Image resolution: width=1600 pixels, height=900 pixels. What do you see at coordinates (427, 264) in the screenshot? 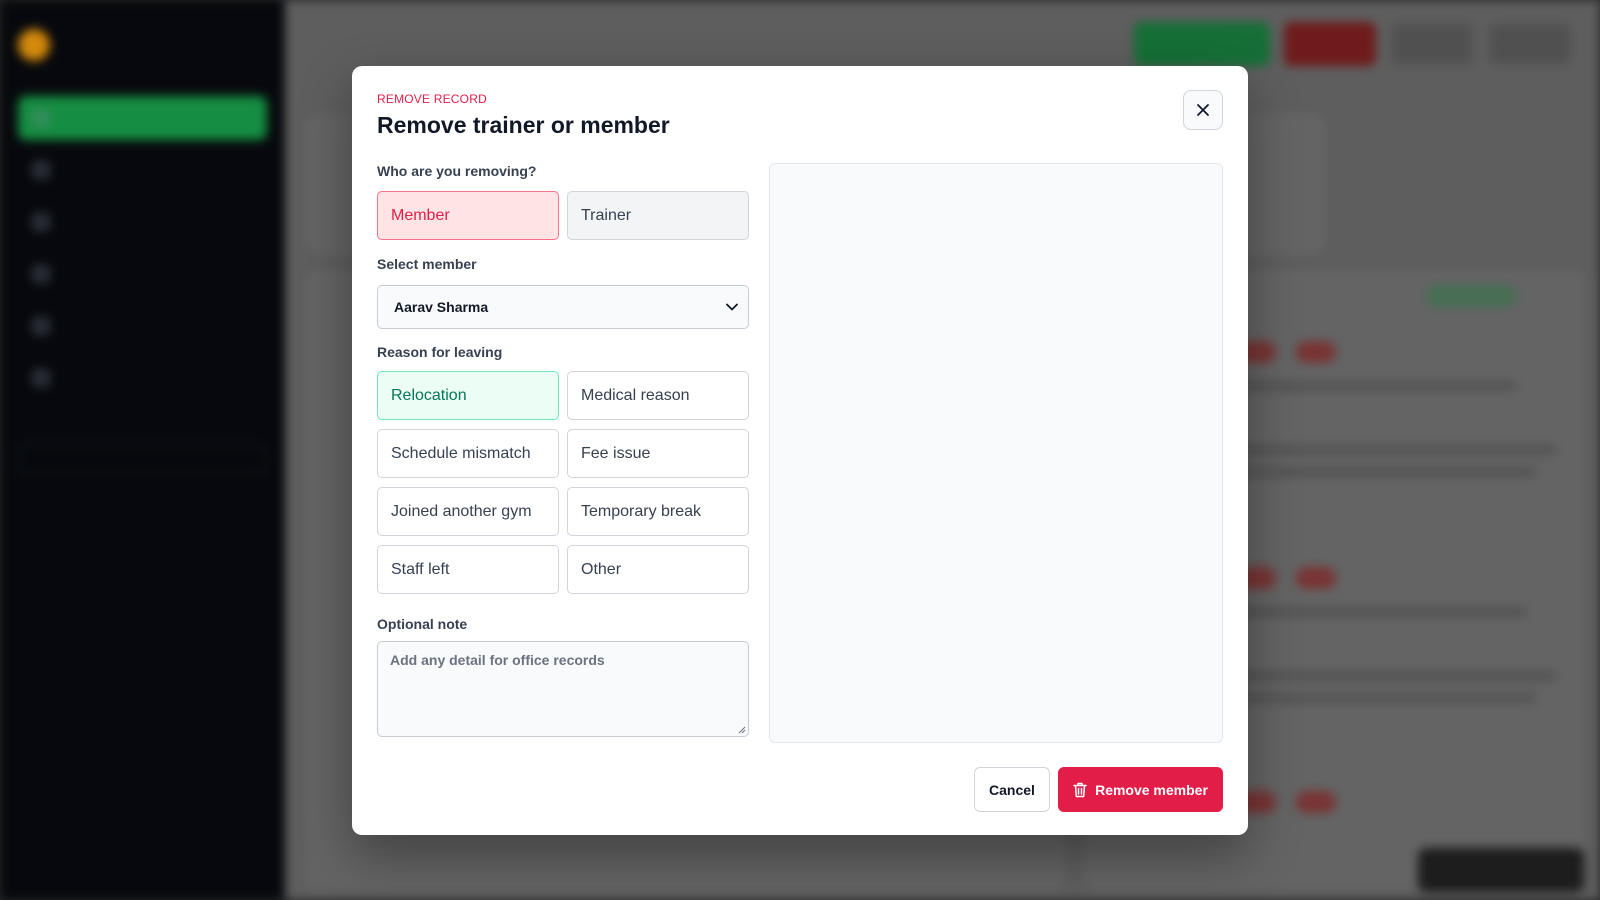
I see `select-label: Select member` at bounding box center [427, 264].